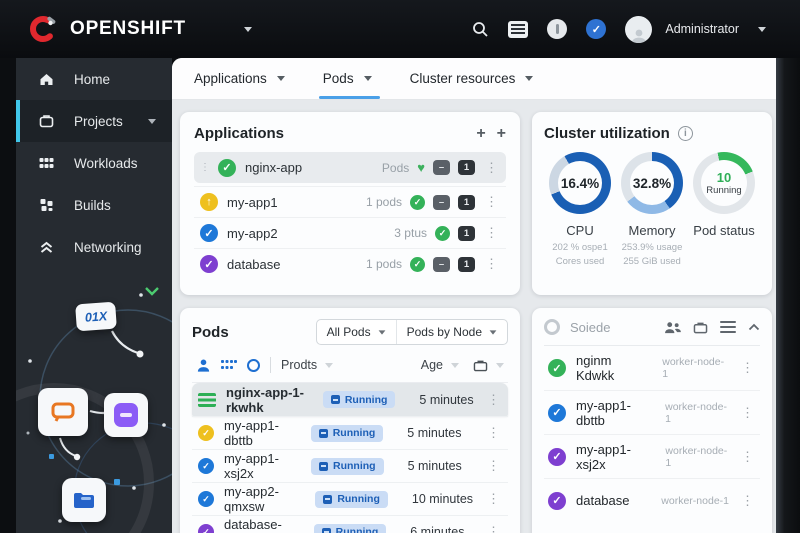 This screenshot has height=533, width=800. What do you see at coordinates (239, 78) in the screenshot?
I see `tab-applications: Applications` at bounding box center [239, 78].